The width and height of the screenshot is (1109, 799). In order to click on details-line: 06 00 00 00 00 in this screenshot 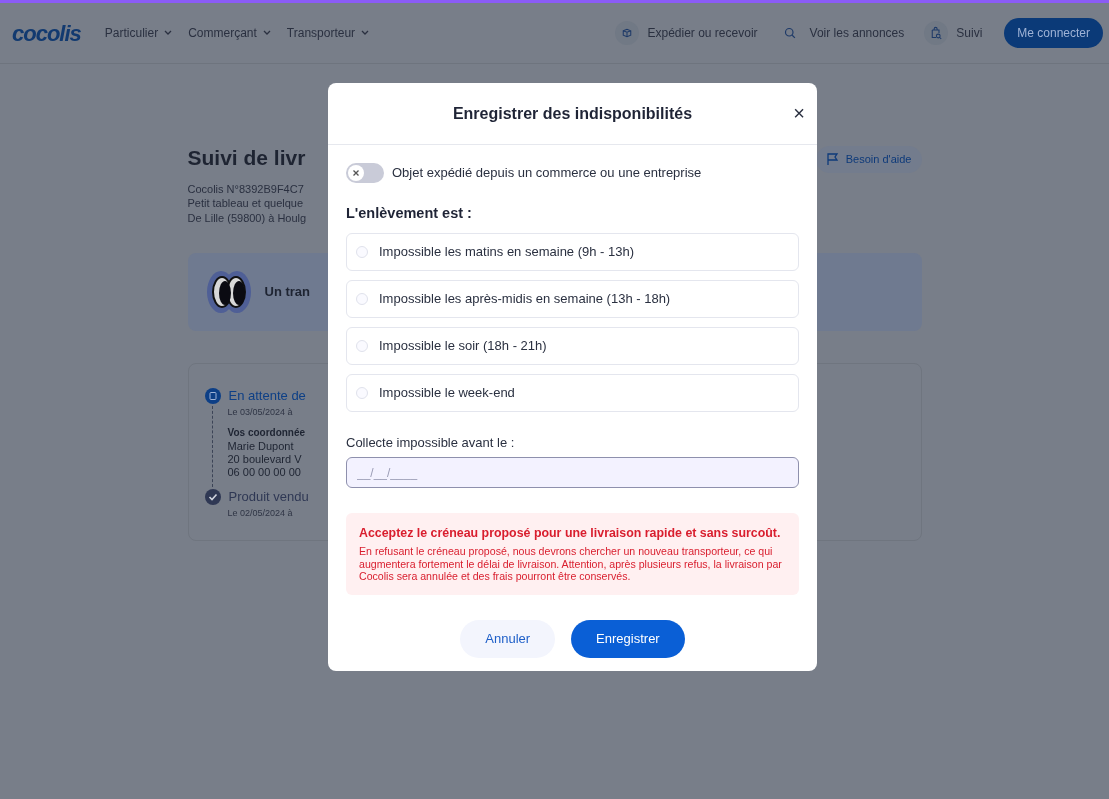, I will do `click(264, 472)`.